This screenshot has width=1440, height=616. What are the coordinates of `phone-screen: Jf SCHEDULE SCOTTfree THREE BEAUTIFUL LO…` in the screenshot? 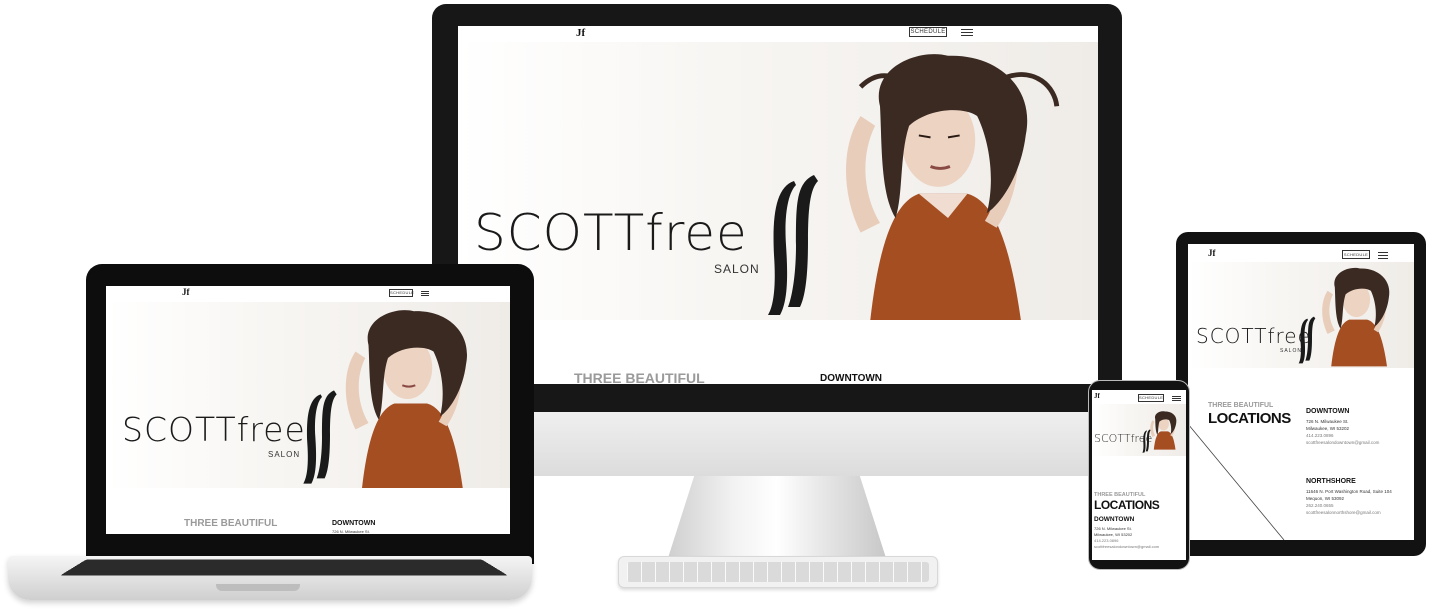 It's located at (1139, 475).